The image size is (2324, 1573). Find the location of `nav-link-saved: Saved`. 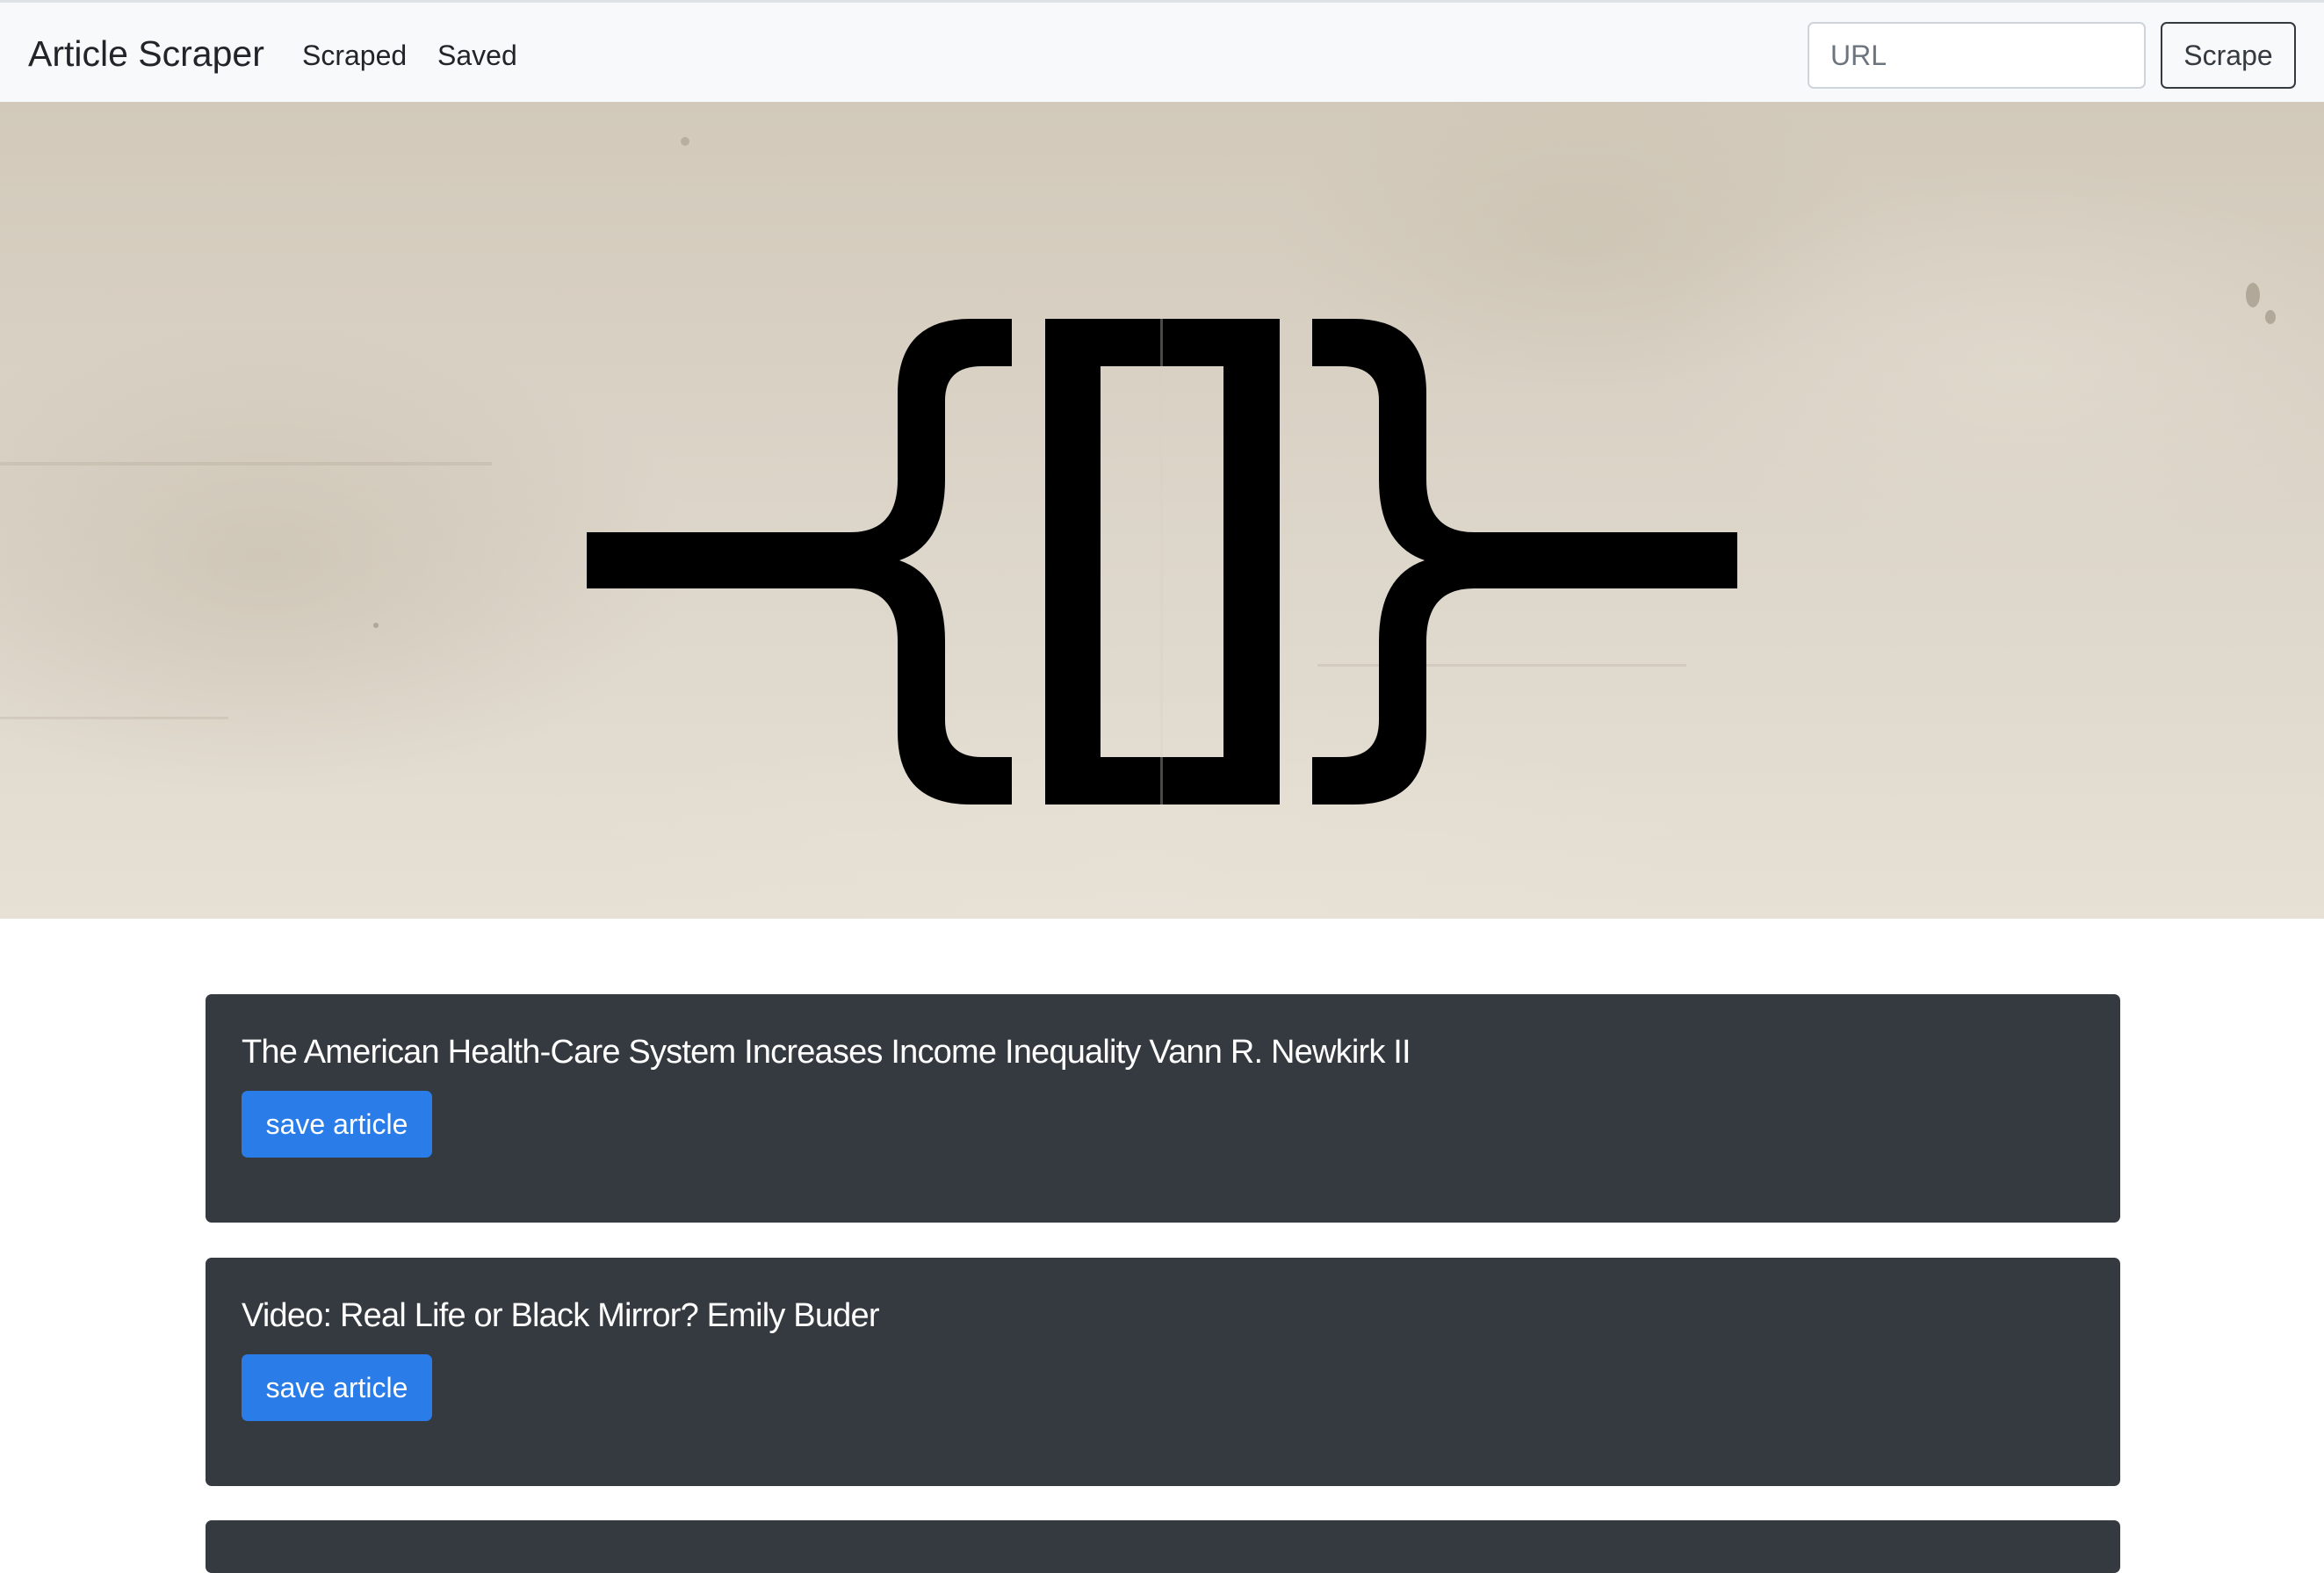

nav-link-saved: Saved is located at coordinates (477, 55).